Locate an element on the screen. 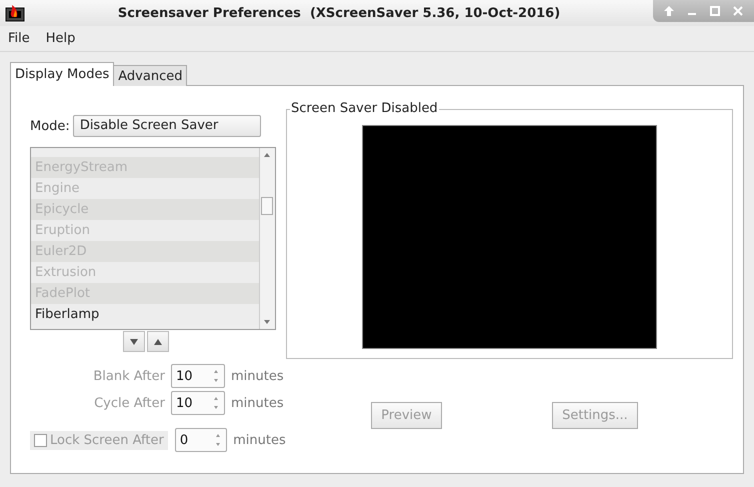  mode-dropdown: Disable Screen Saver is located at coordinates (166, 126).